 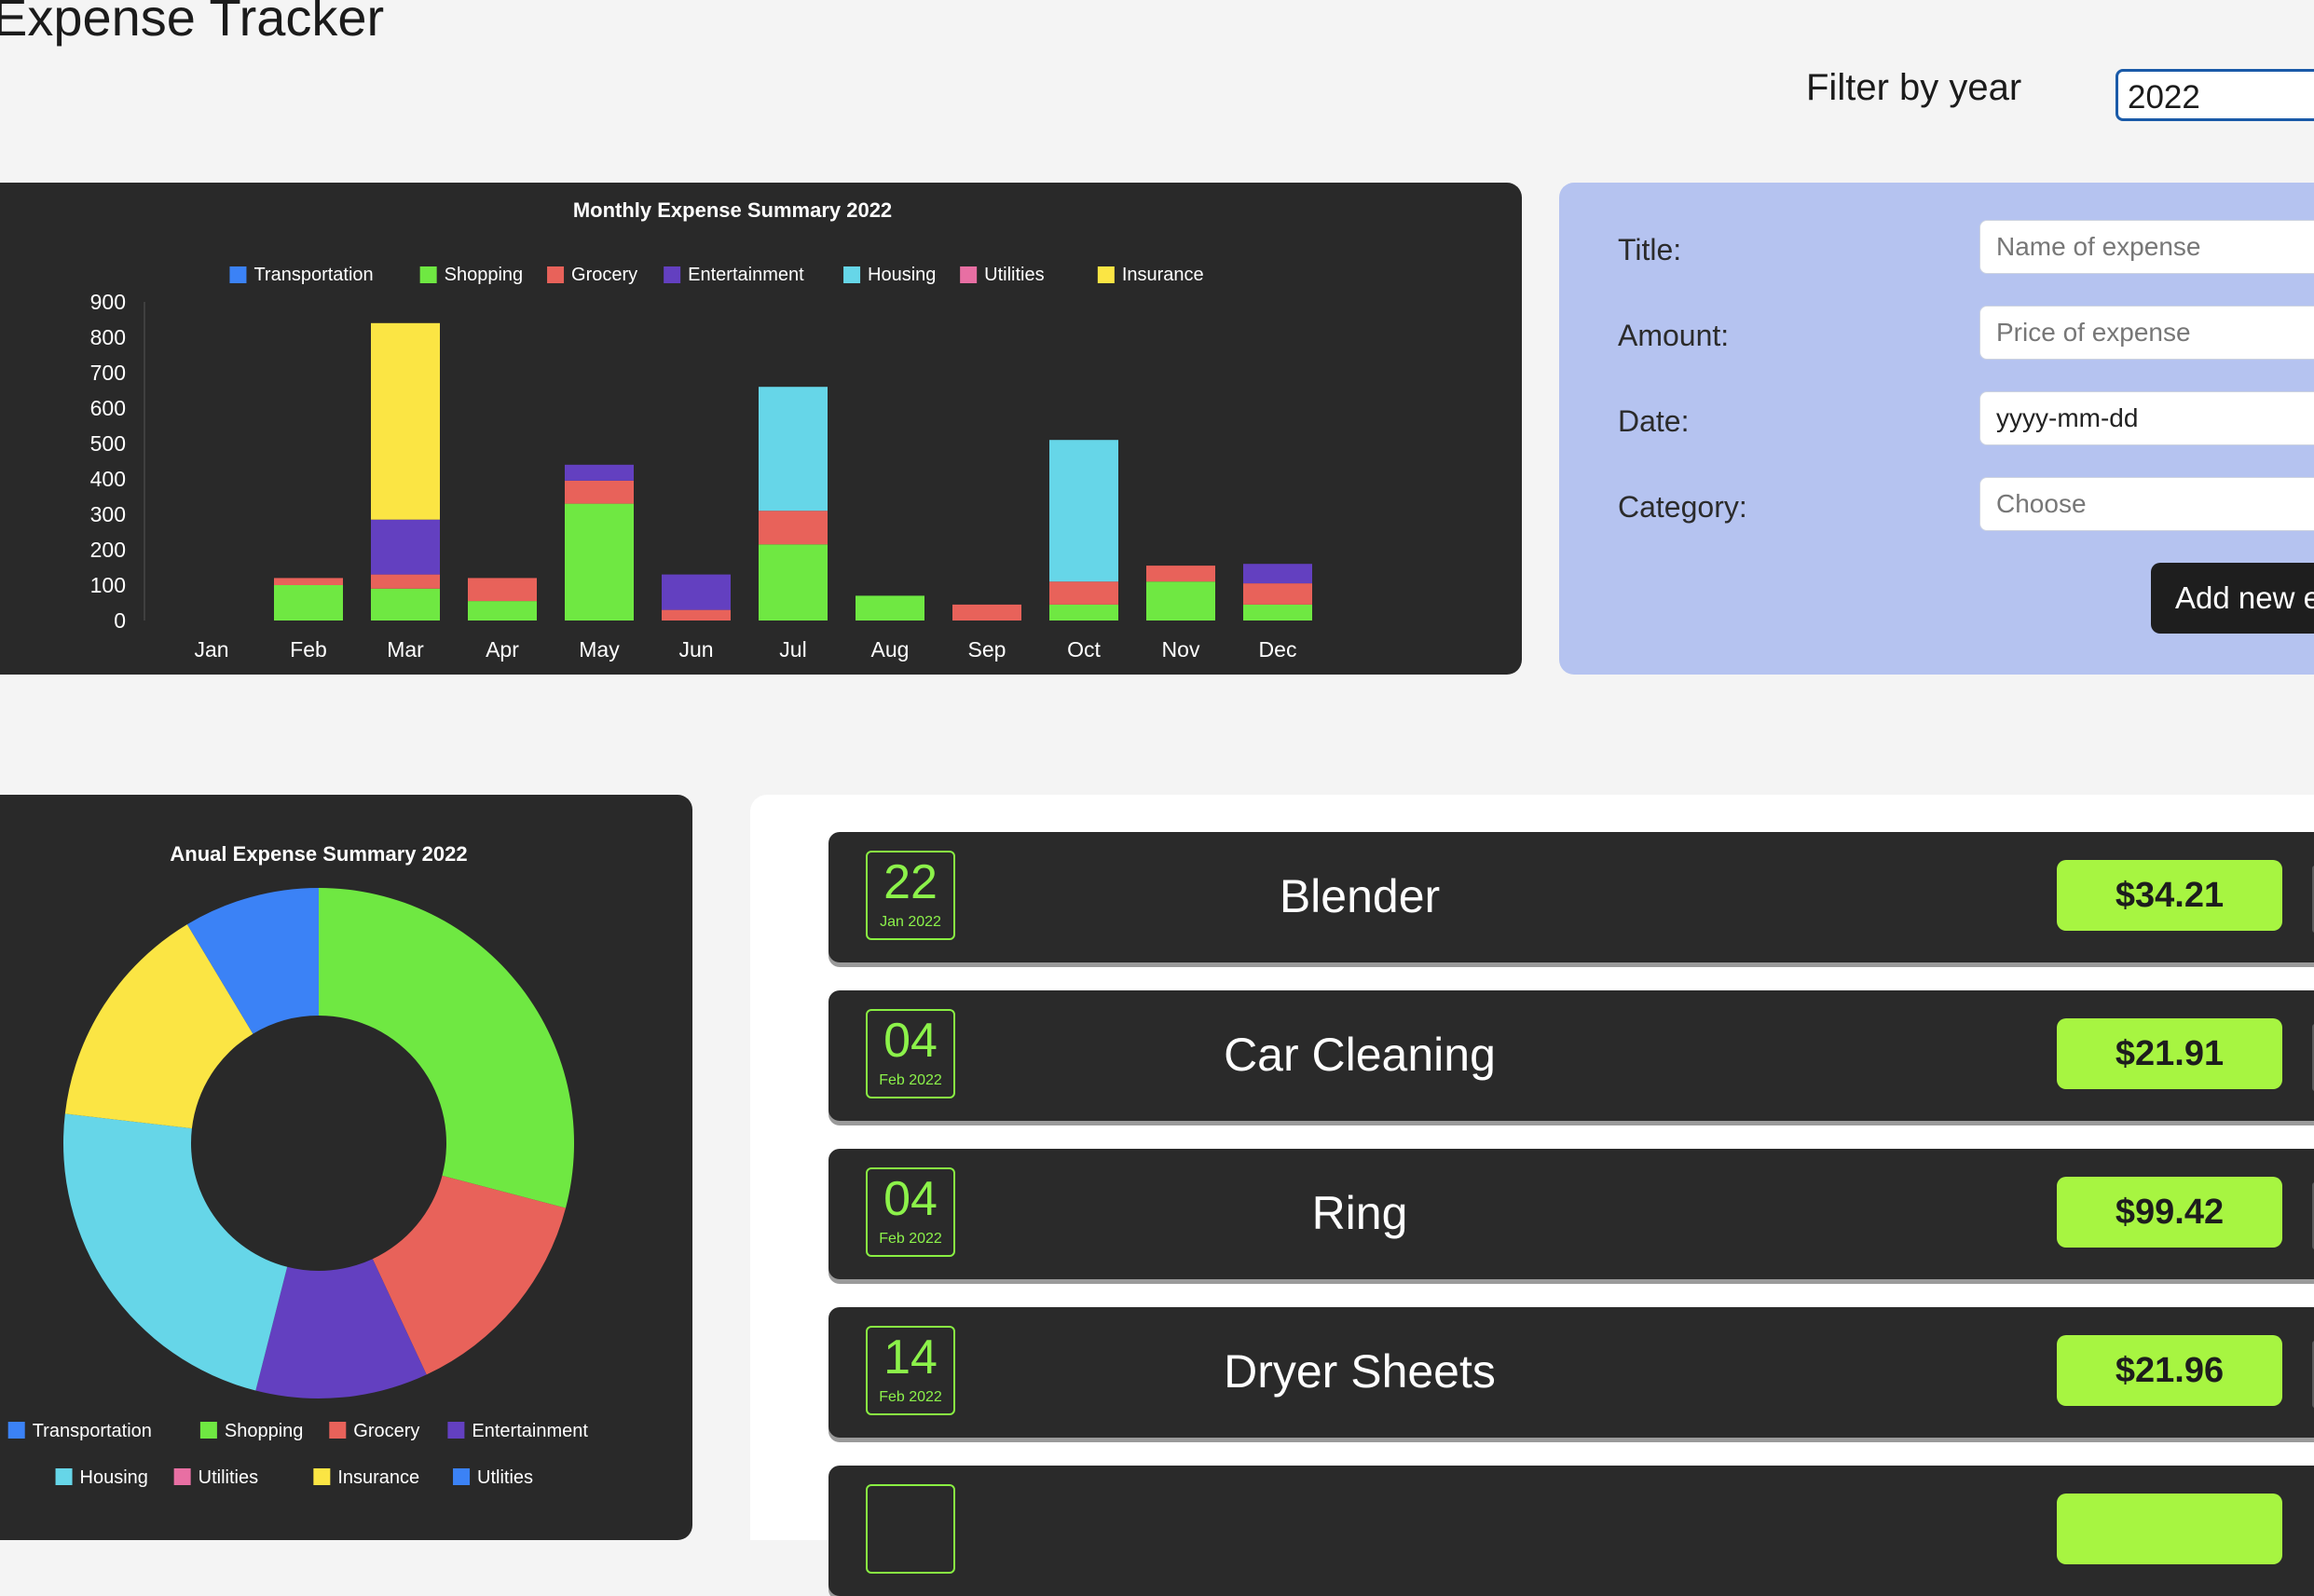 I want to click on bar-mar-entertainment, so click(x=405, y=547).